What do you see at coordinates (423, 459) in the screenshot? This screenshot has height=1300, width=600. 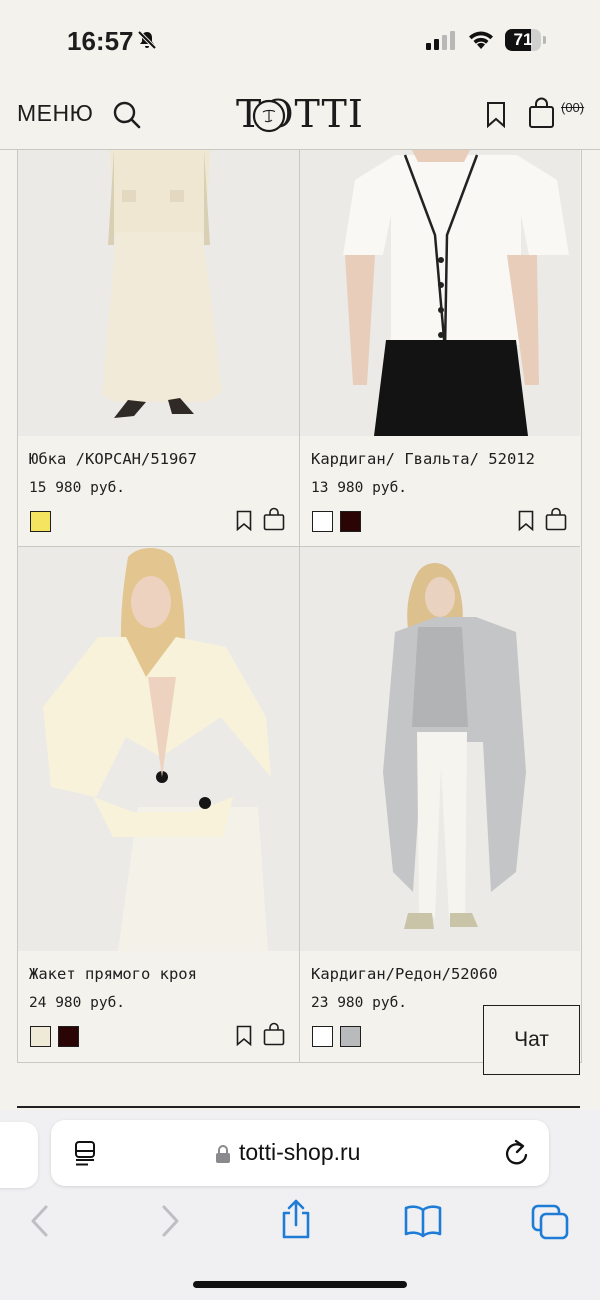 I see `product-name: Кардиган/ Гвальта/ 52012` at bounding box center [423, 459].